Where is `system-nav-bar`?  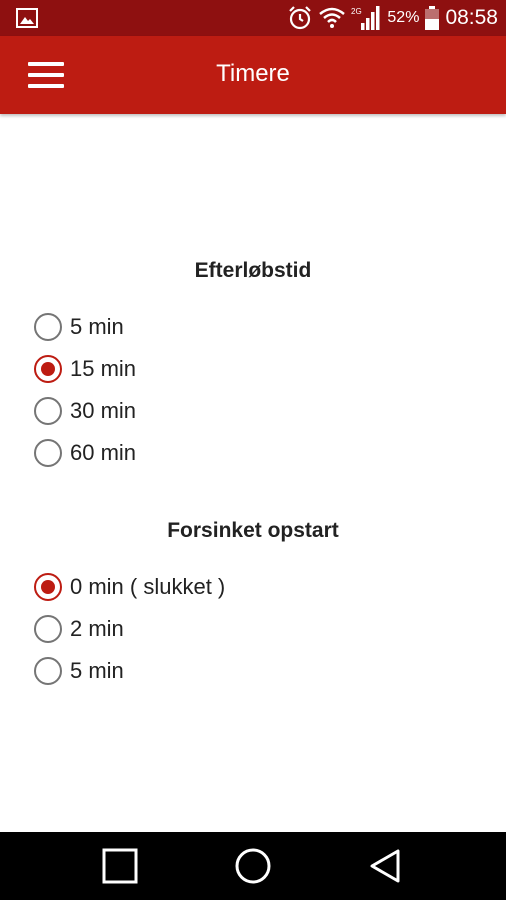 system-nav-bar is located at coordinates (253, 866).